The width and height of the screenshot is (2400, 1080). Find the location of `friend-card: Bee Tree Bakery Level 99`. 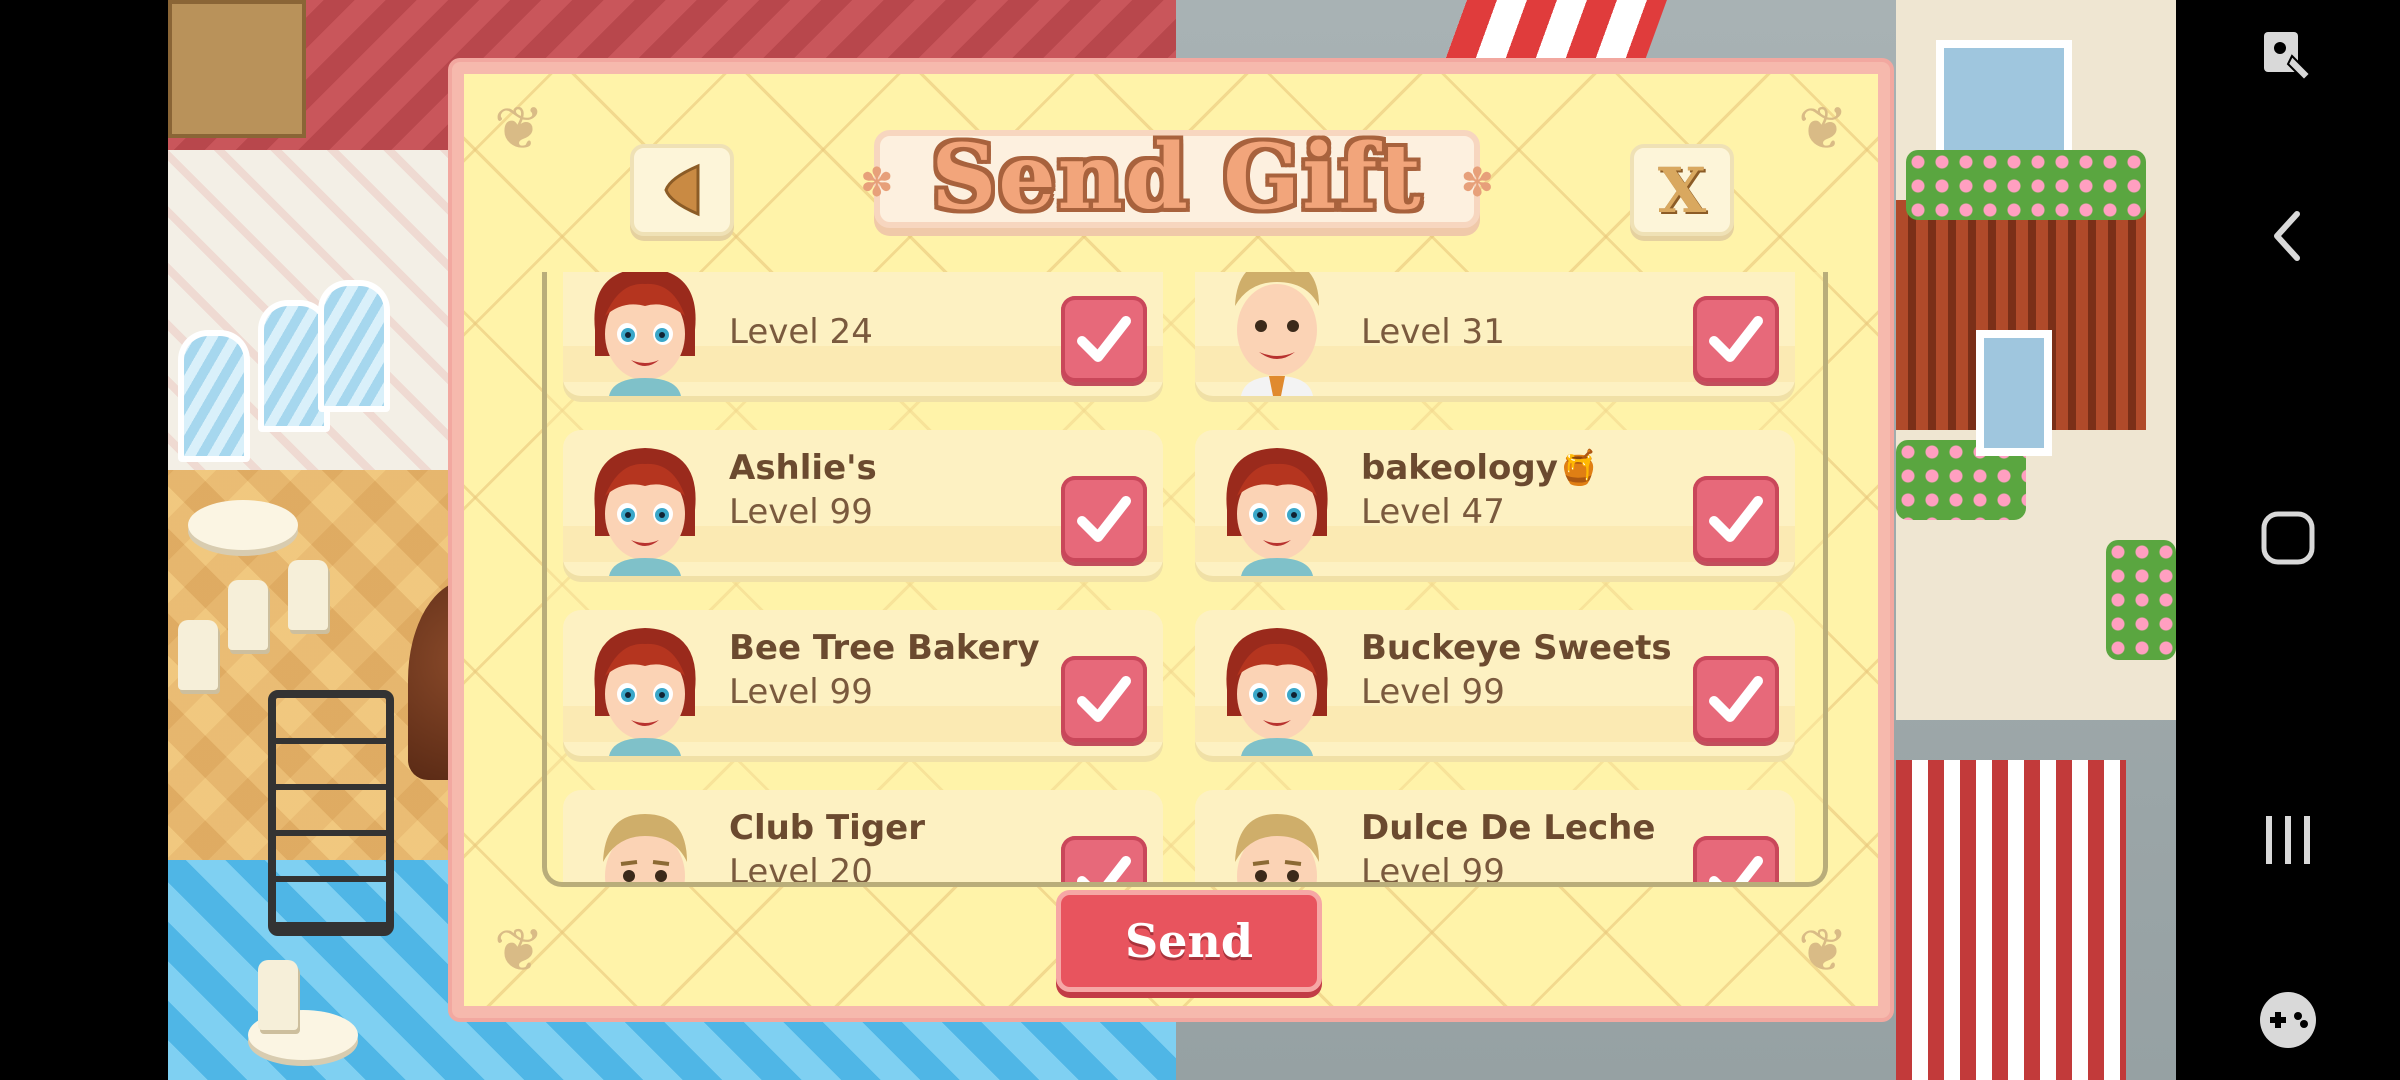

friend-card: Bee Tree Bakery Level 99 is located at coordinates (863, 683).